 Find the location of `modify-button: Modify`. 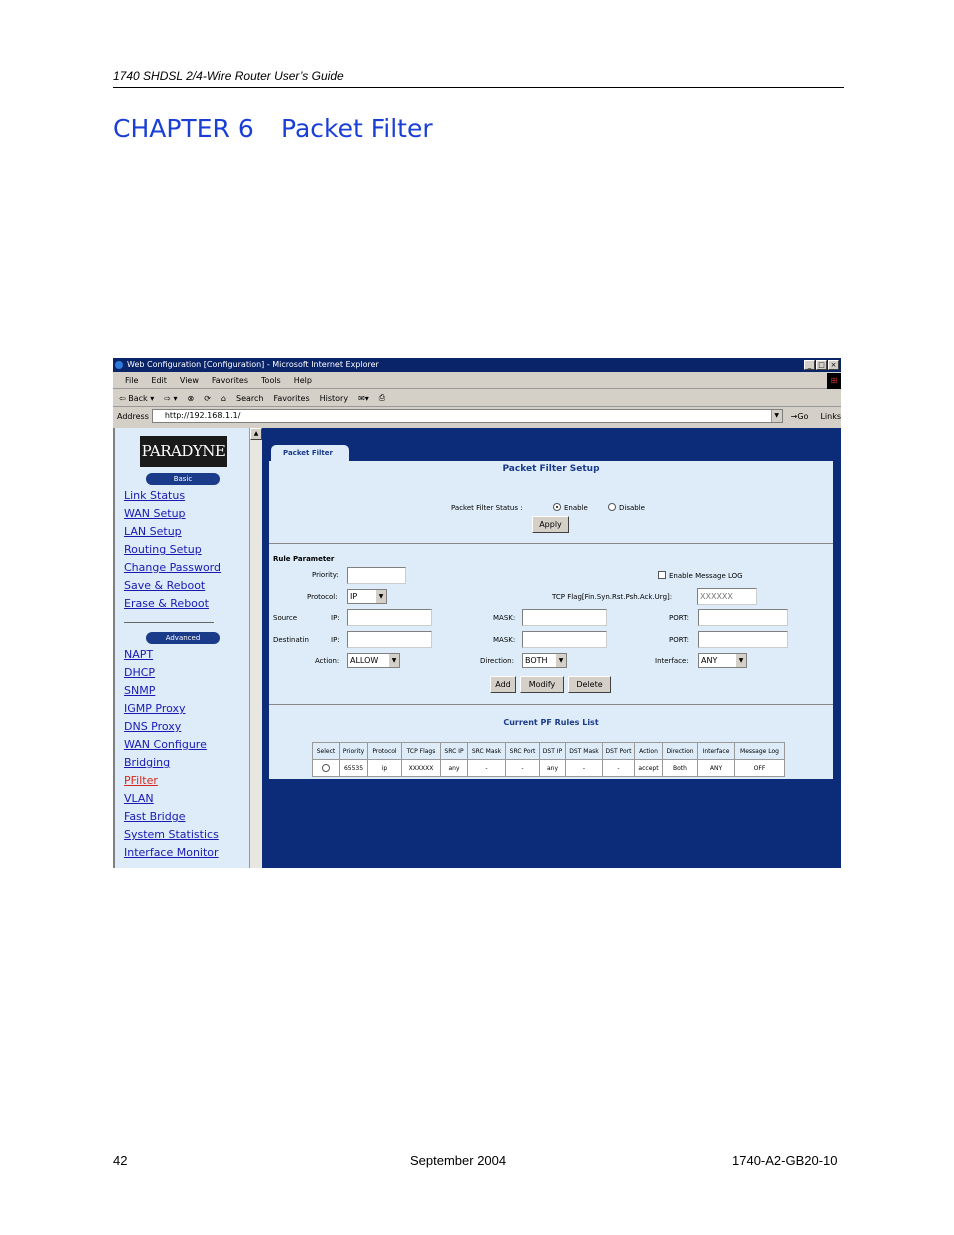

modify-button: Modify is located at coordinates (542, 684).